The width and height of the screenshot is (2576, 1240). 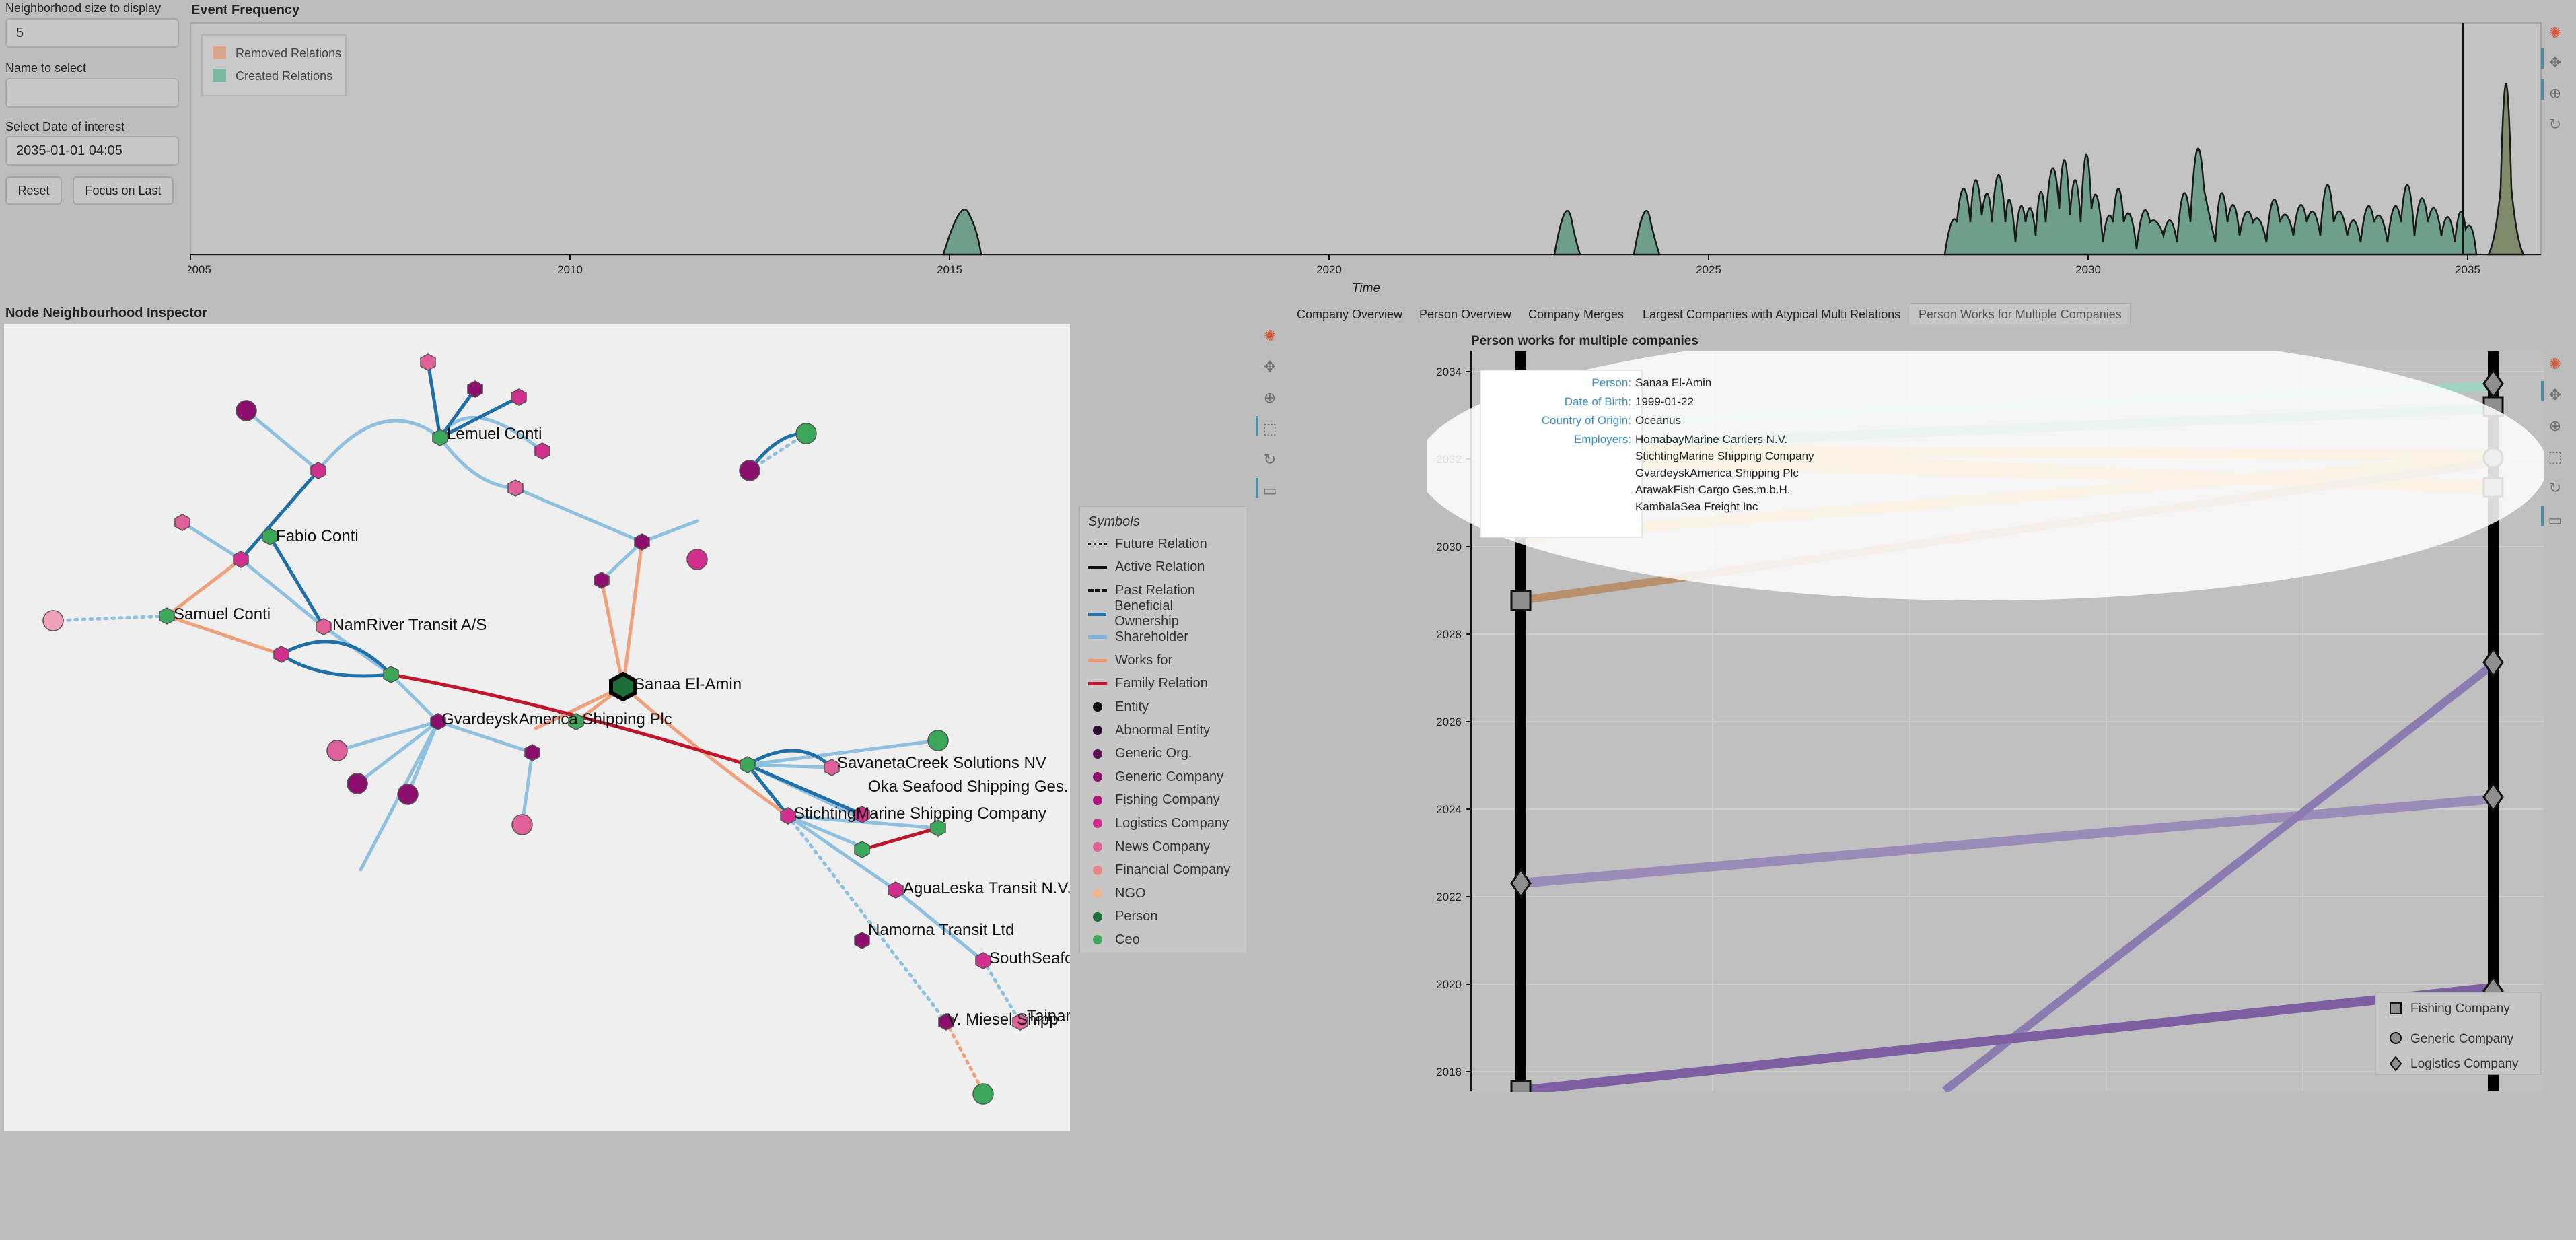 I want to click on tooltip-employer: KambalaSea Freight Inc, so click(x=1697, y=507).